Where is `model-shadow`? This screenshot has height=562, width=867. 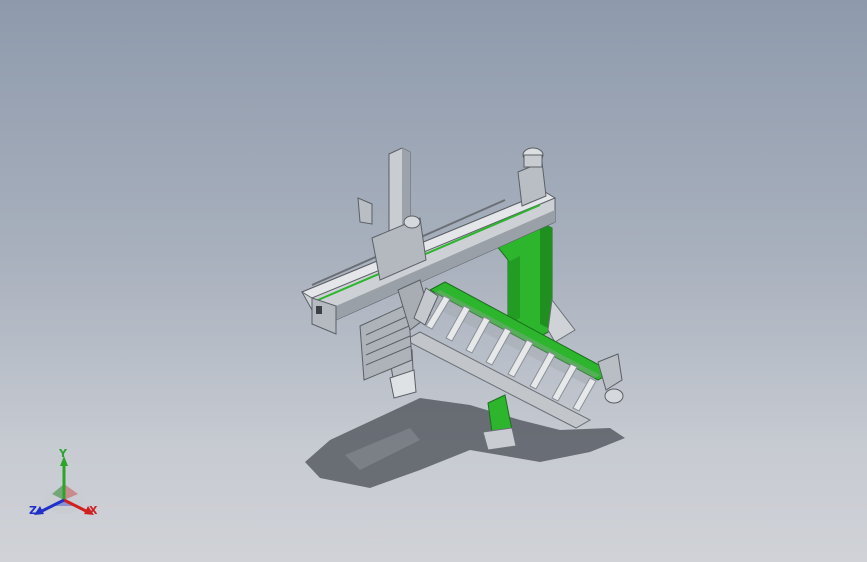 model-shadow is located at coordinates (465, 443).